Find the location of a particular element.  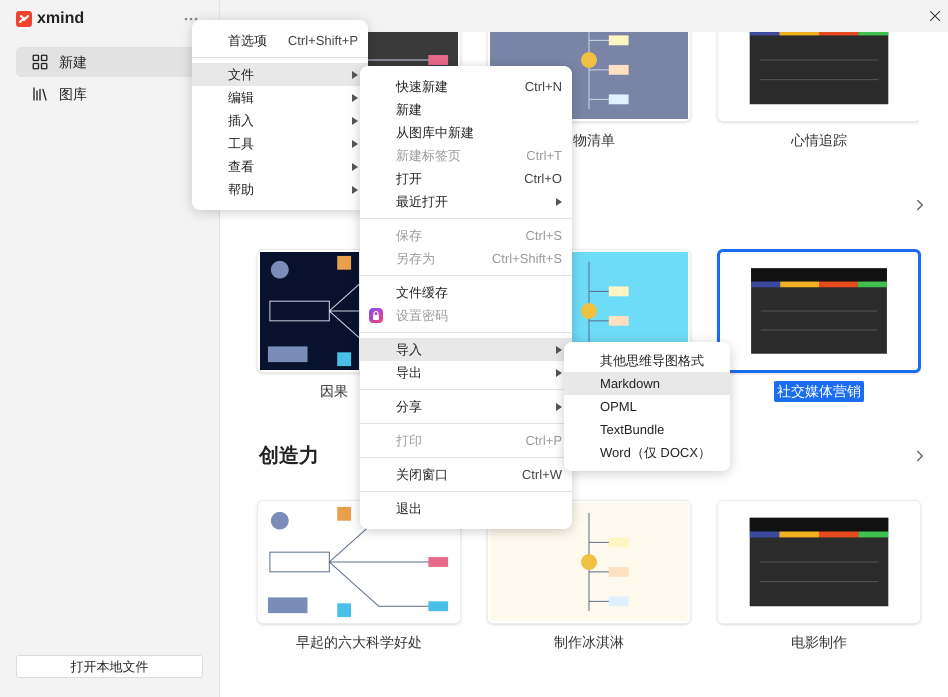

shortcut-label: Ctrl+W is located at coordinates (542, 475).